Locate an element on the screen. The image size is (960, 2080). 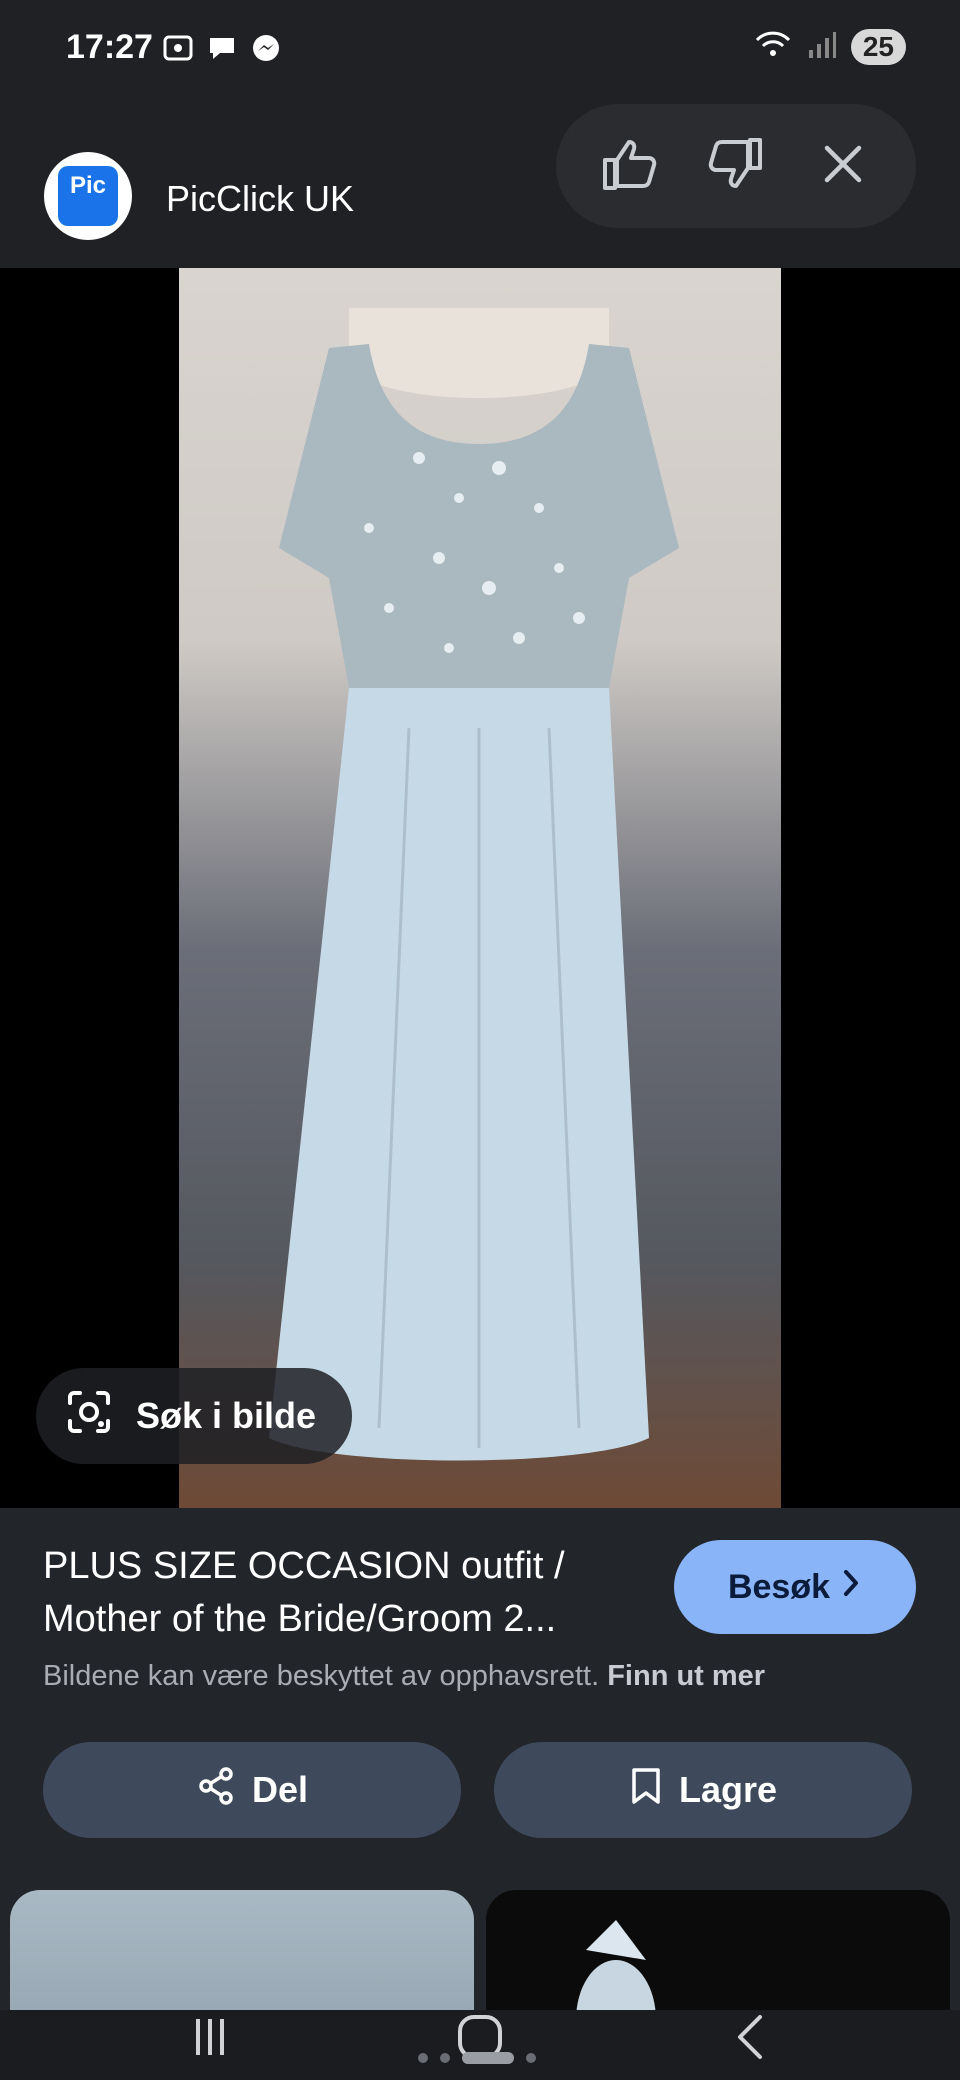
thumbs-up-button is located at coordinates (629, 166).